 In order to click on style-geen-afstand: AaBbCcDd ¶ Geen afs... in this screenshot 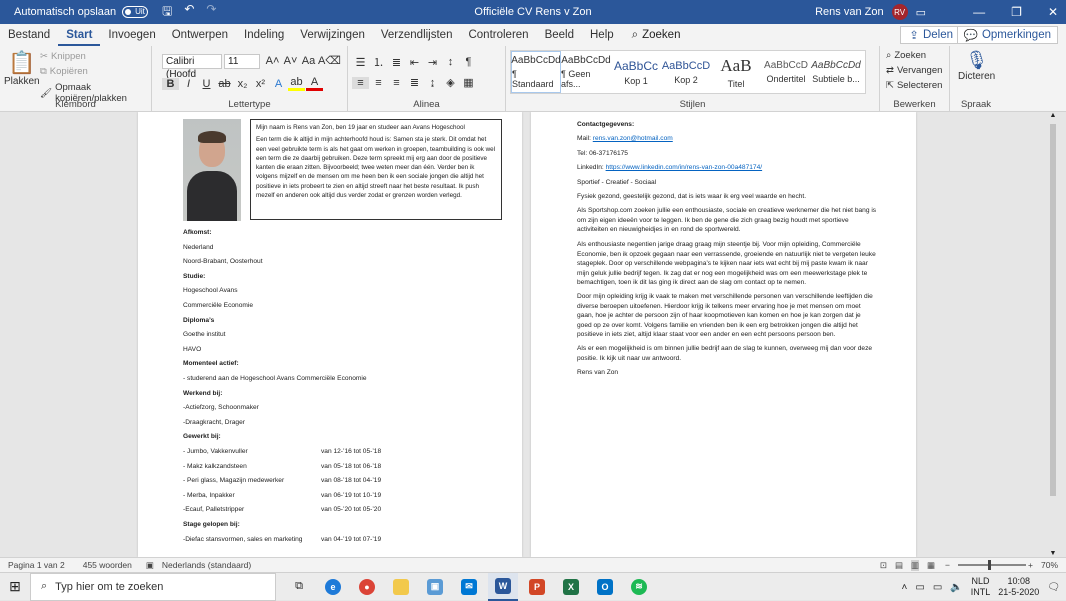, I will do `click(586, 72)`.